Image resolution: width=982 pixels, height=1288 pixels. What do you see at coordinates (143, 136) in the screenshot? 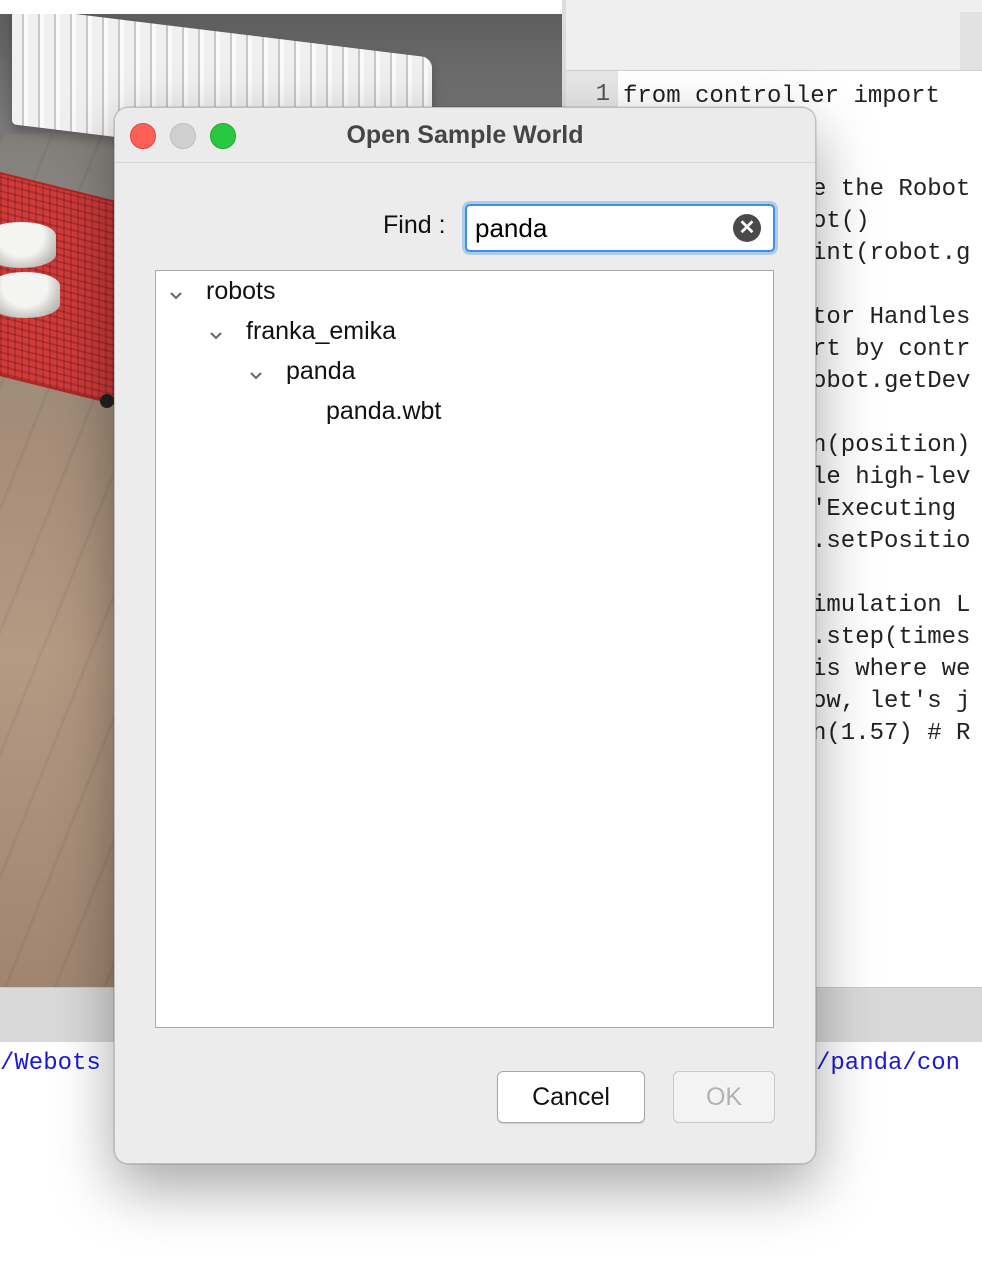
I see `close-window-button` at bounding box center [143, 136].